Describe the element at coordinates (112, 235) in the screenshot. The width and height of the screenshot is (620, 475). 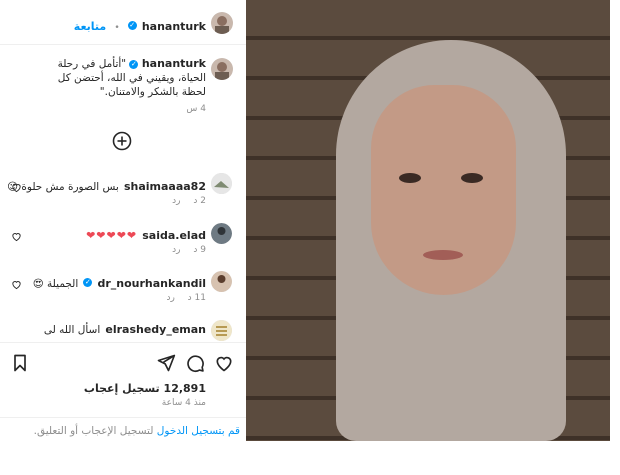
I see `comment-text: ❤❤❤❤❤` at that location.